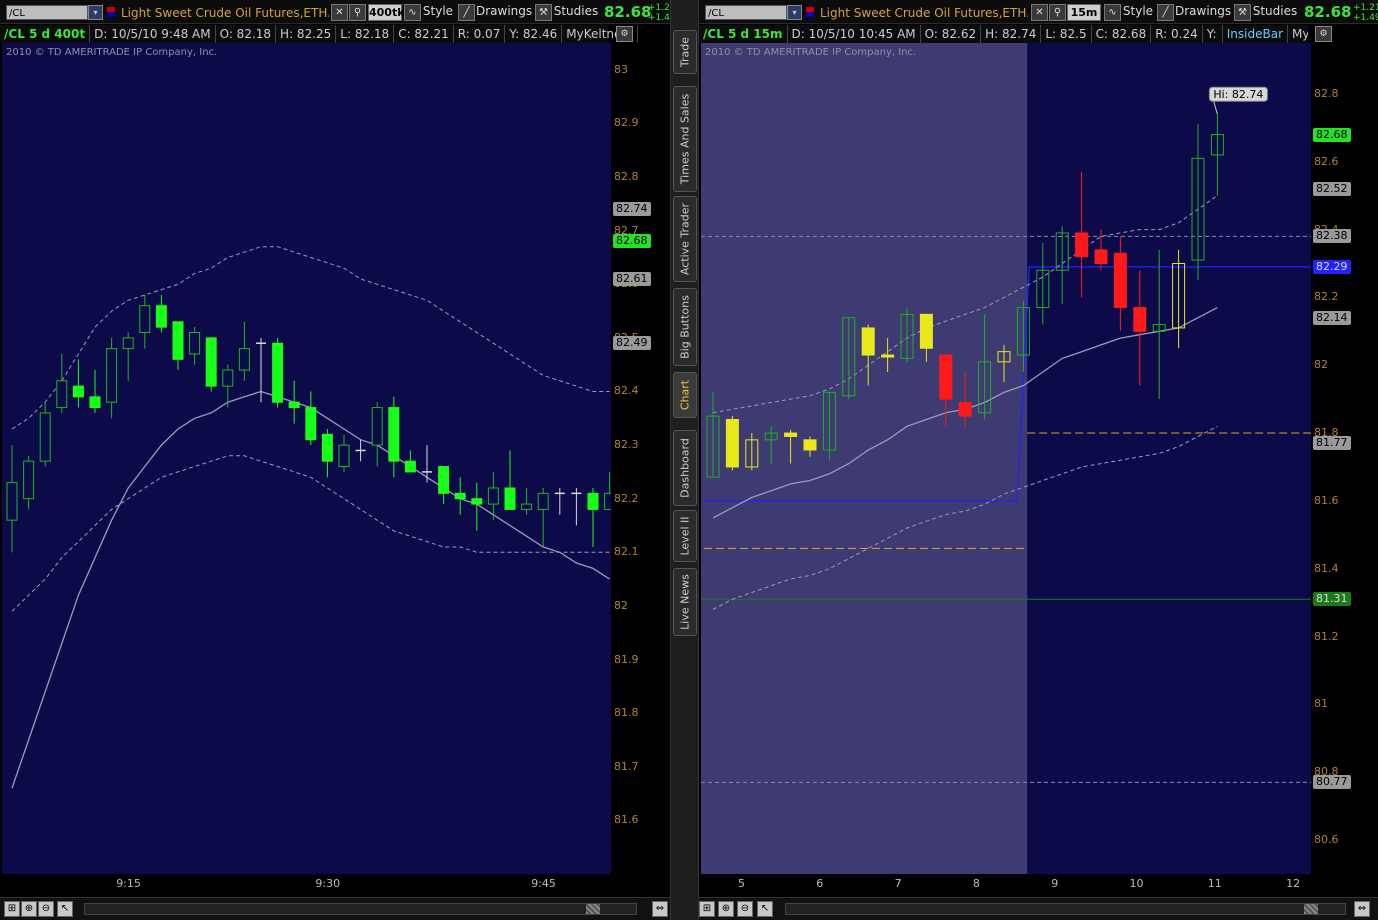  Describe the element at coordinates (310, 533) in the screenshot. I see `keltner-lower-band` at that location.